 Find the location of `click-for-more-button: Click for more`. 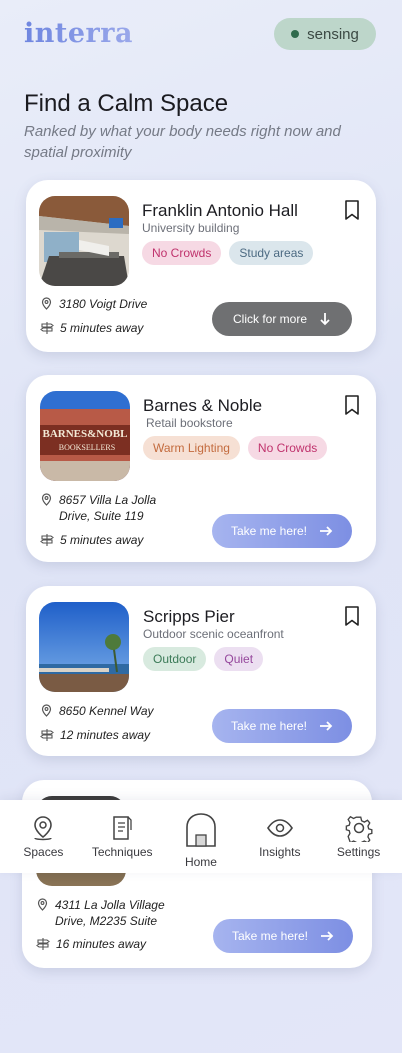

click-for-more-button: Click for more is located at coordinates (282, 319).